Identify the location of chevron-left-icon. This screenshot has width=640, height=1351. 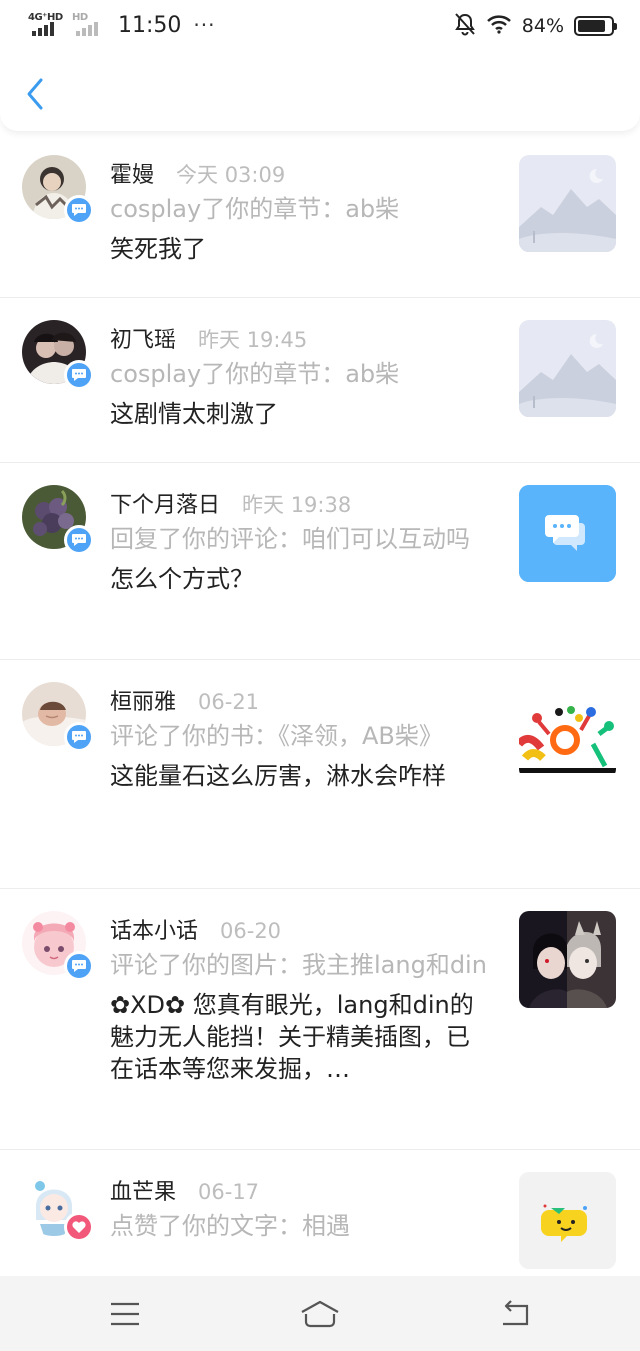
(35, 94).